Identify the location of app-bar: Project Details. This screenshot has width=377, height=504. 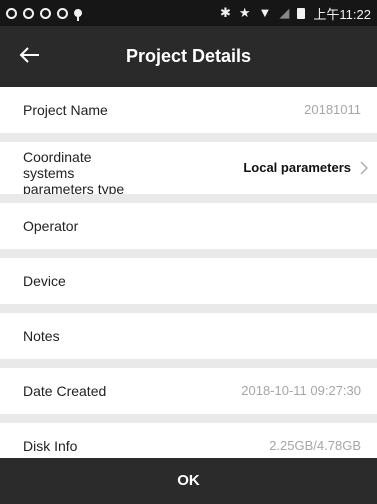
(188, 56).